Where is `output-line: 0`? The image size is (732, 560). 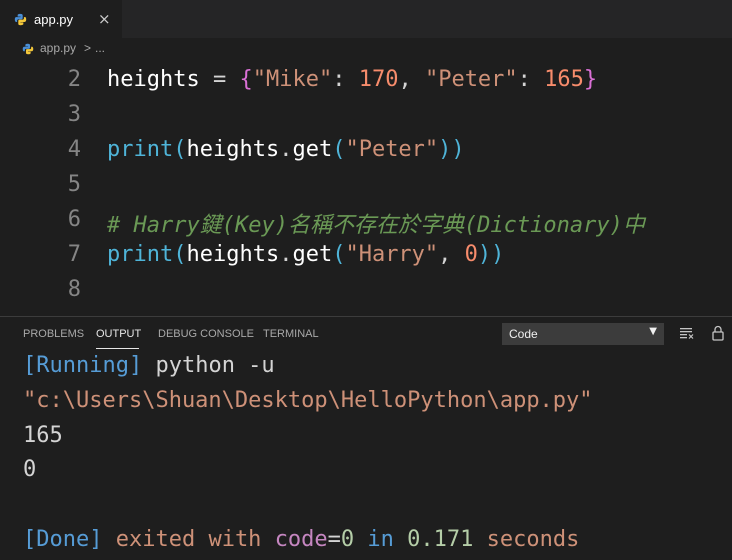 output-line: 0 is located at coordinates (29, 469).